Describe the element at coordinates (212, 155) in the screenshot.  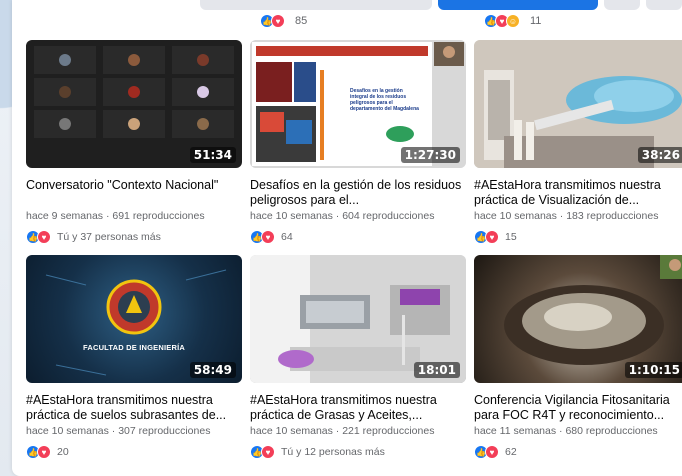
I see `video-duration: 51:34` at that location.